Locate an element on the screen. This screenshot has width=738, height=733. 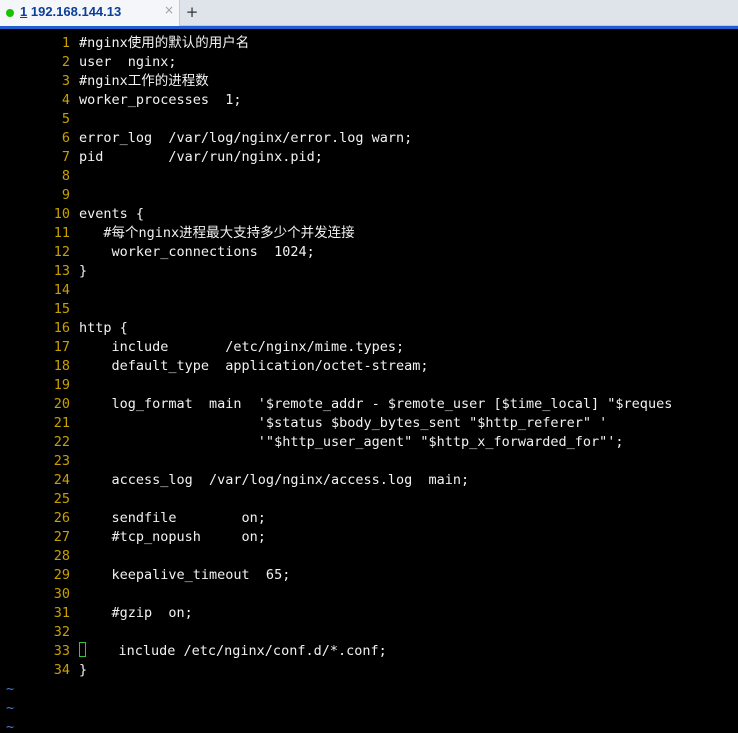
code-line: 9 is located at coordinates (39, 195).